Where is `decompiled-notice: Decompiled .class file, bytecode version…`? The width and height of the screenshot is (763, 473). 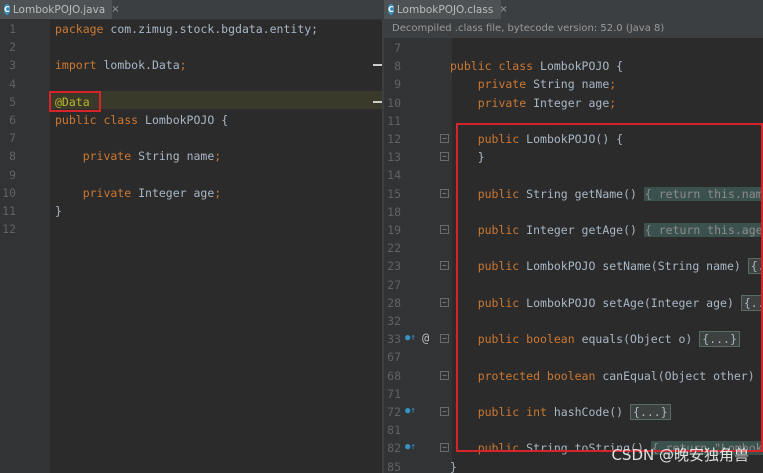 decompiled-notice: Decompiled .class file, bytecode version… is located at coordinates (573, 28).